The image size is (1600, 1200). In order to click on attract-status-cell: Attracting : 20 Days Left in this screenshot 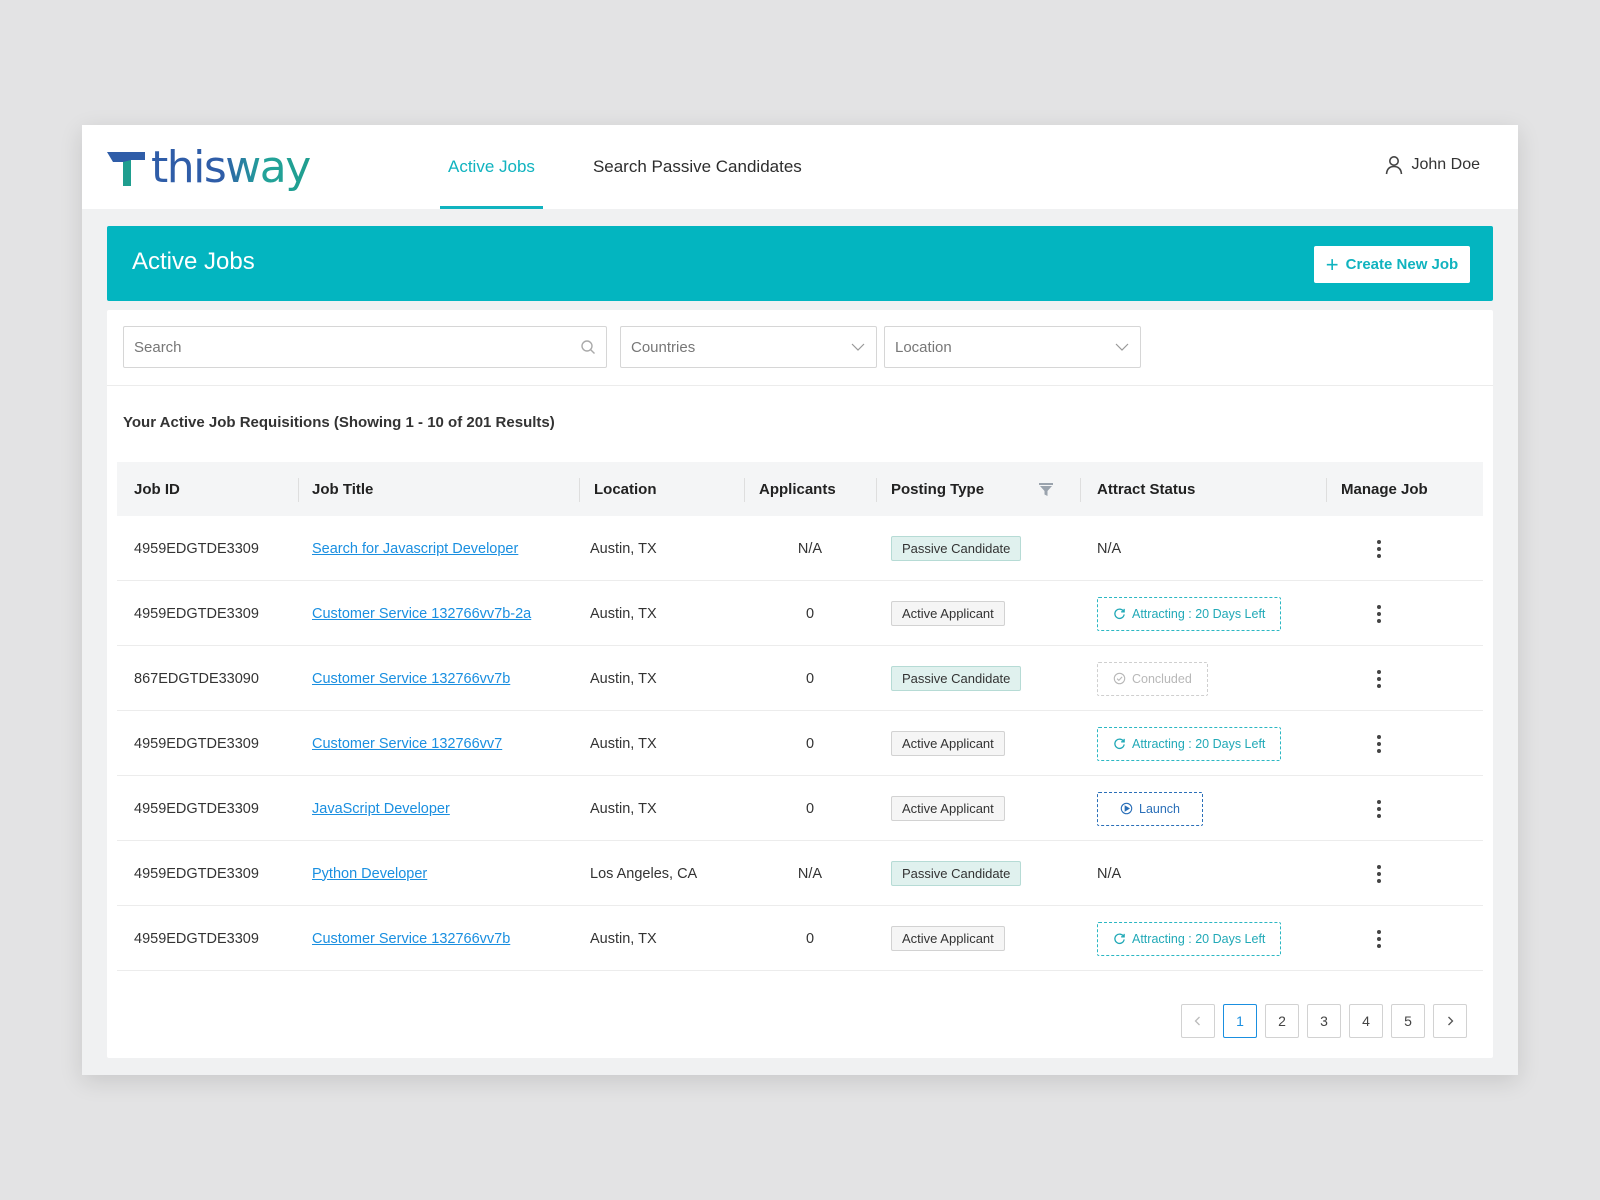, I will do `click(1189, 613)`.